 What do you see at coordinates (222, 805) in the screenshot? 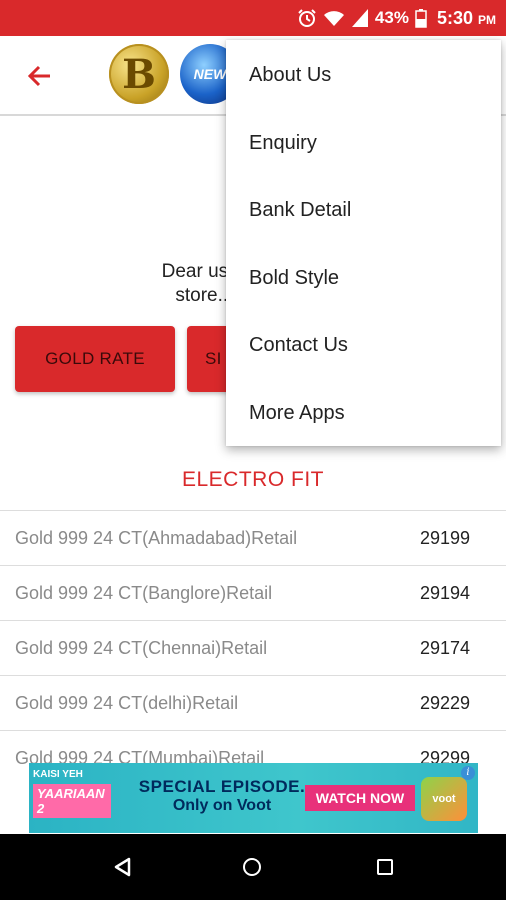
I see `ad-line-2: Only on Voot` at bounding box center [222, 805].